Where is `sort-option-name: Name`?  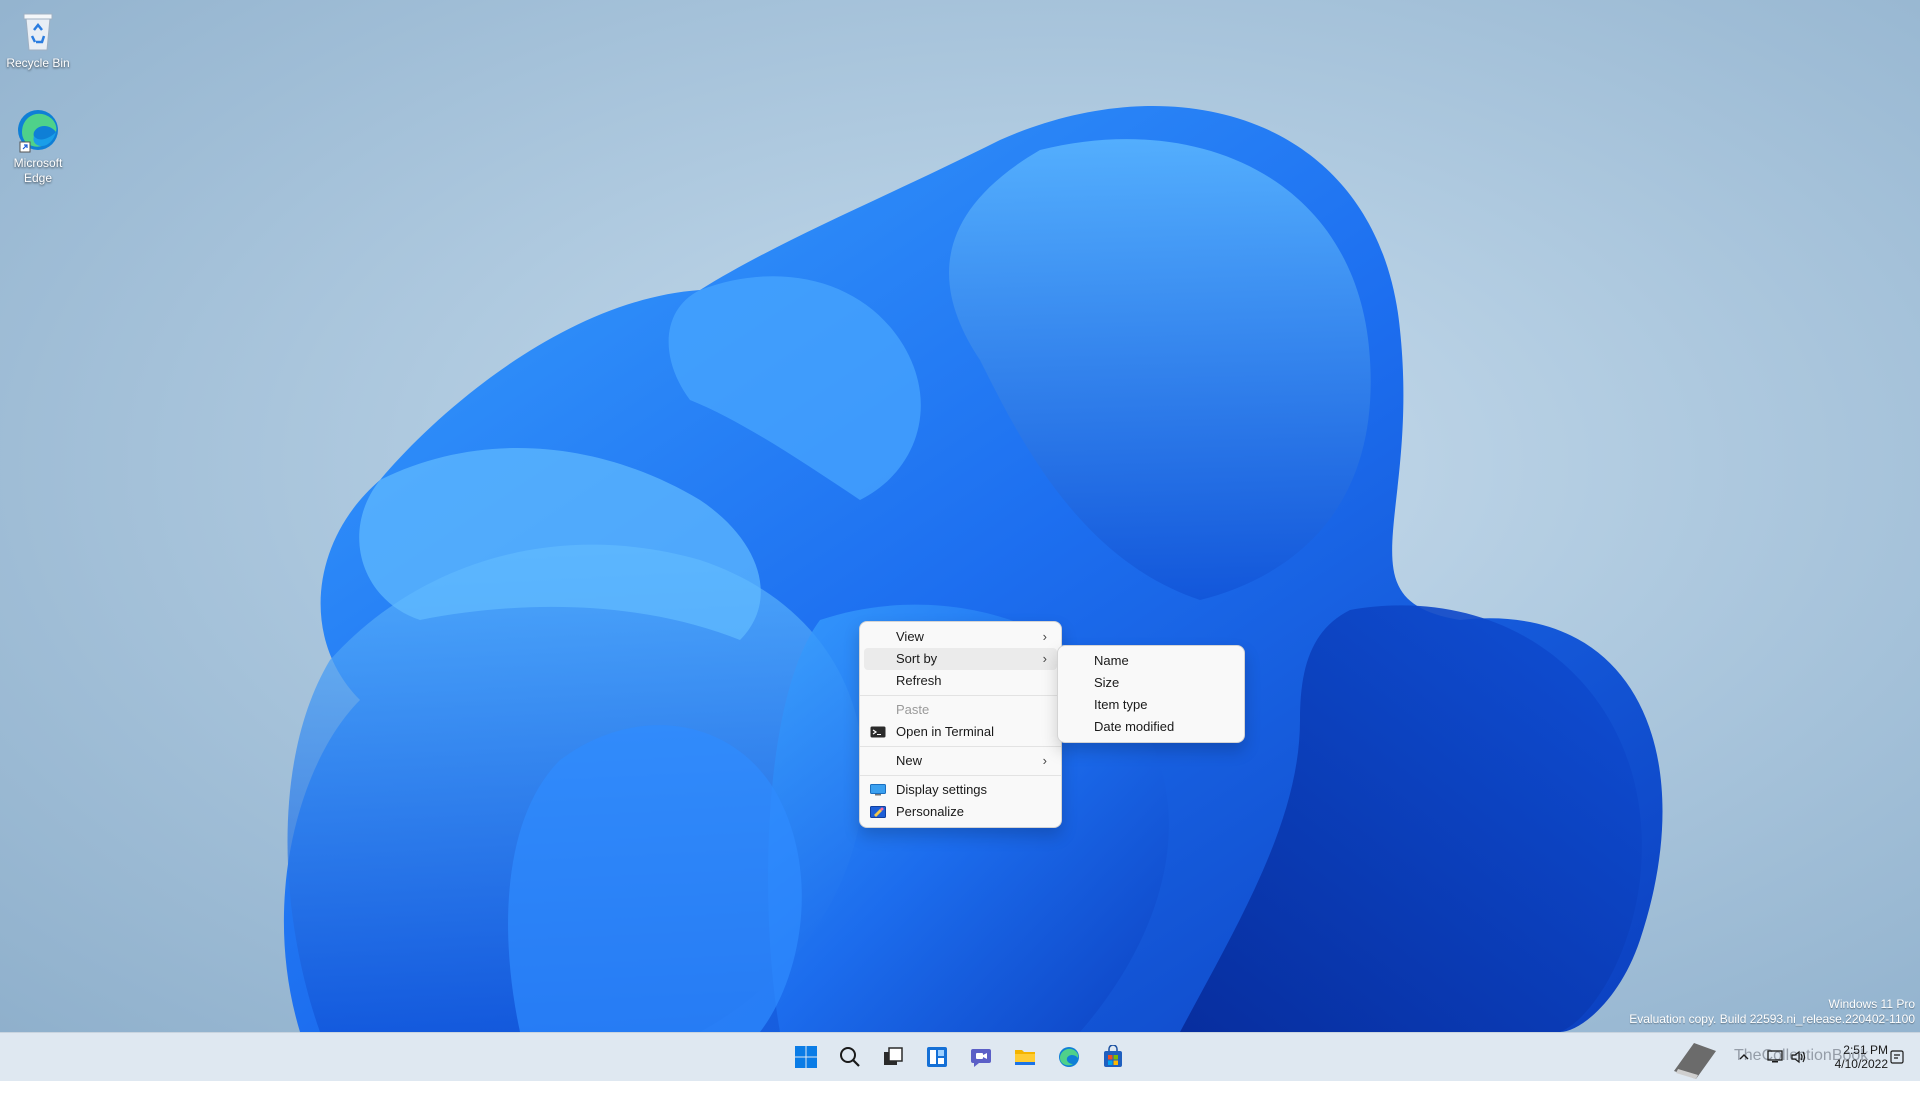
sort-option-name: Name is located at coordinates (1151, 661).